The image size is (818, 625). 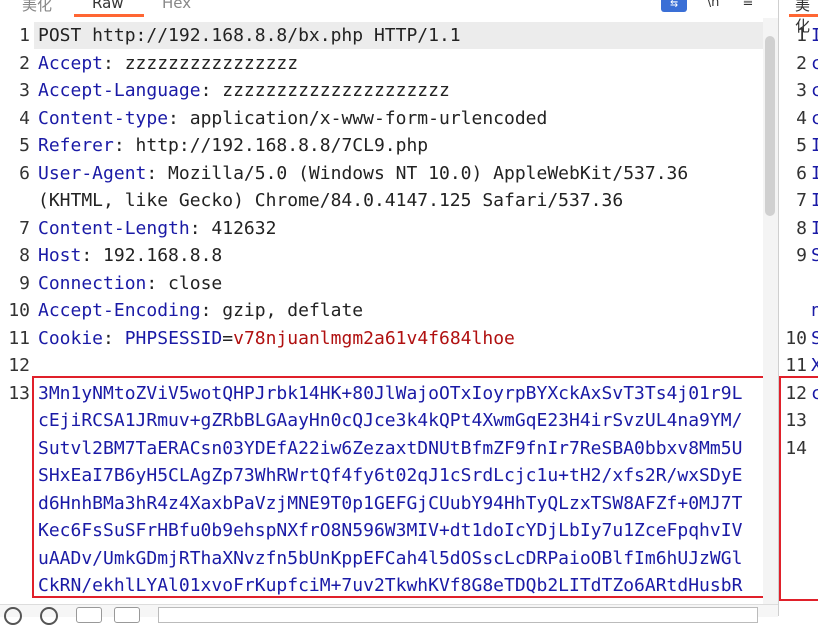 I want to click on header-name: User-Agent, so click(x=92, y=173).